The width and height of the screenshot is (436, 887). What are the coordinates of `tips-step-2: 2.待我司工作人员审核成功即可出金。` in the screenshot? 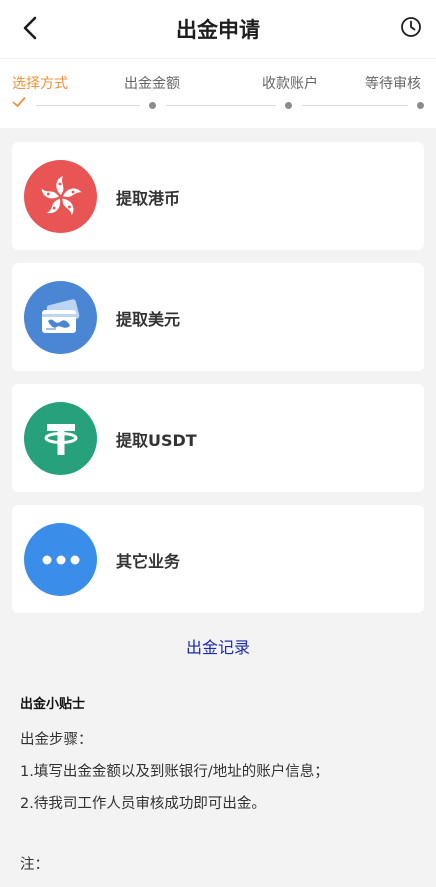 It's located at (143, 804).